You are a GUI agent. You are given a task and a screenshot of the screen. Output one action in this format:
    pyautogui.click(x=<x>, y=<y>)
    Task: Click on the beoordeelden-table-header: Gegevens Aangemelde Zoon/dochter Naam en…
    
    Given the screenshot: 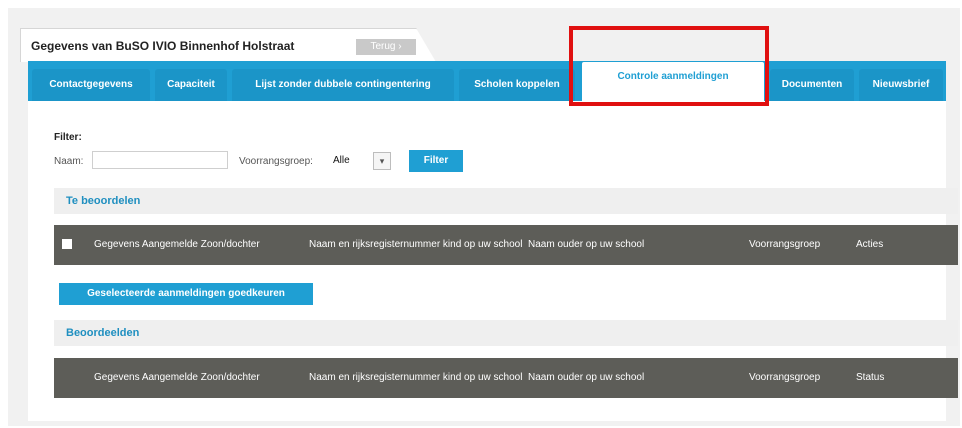 What is the action you would take?
    pyautogui.click(x=506, y=378)
    